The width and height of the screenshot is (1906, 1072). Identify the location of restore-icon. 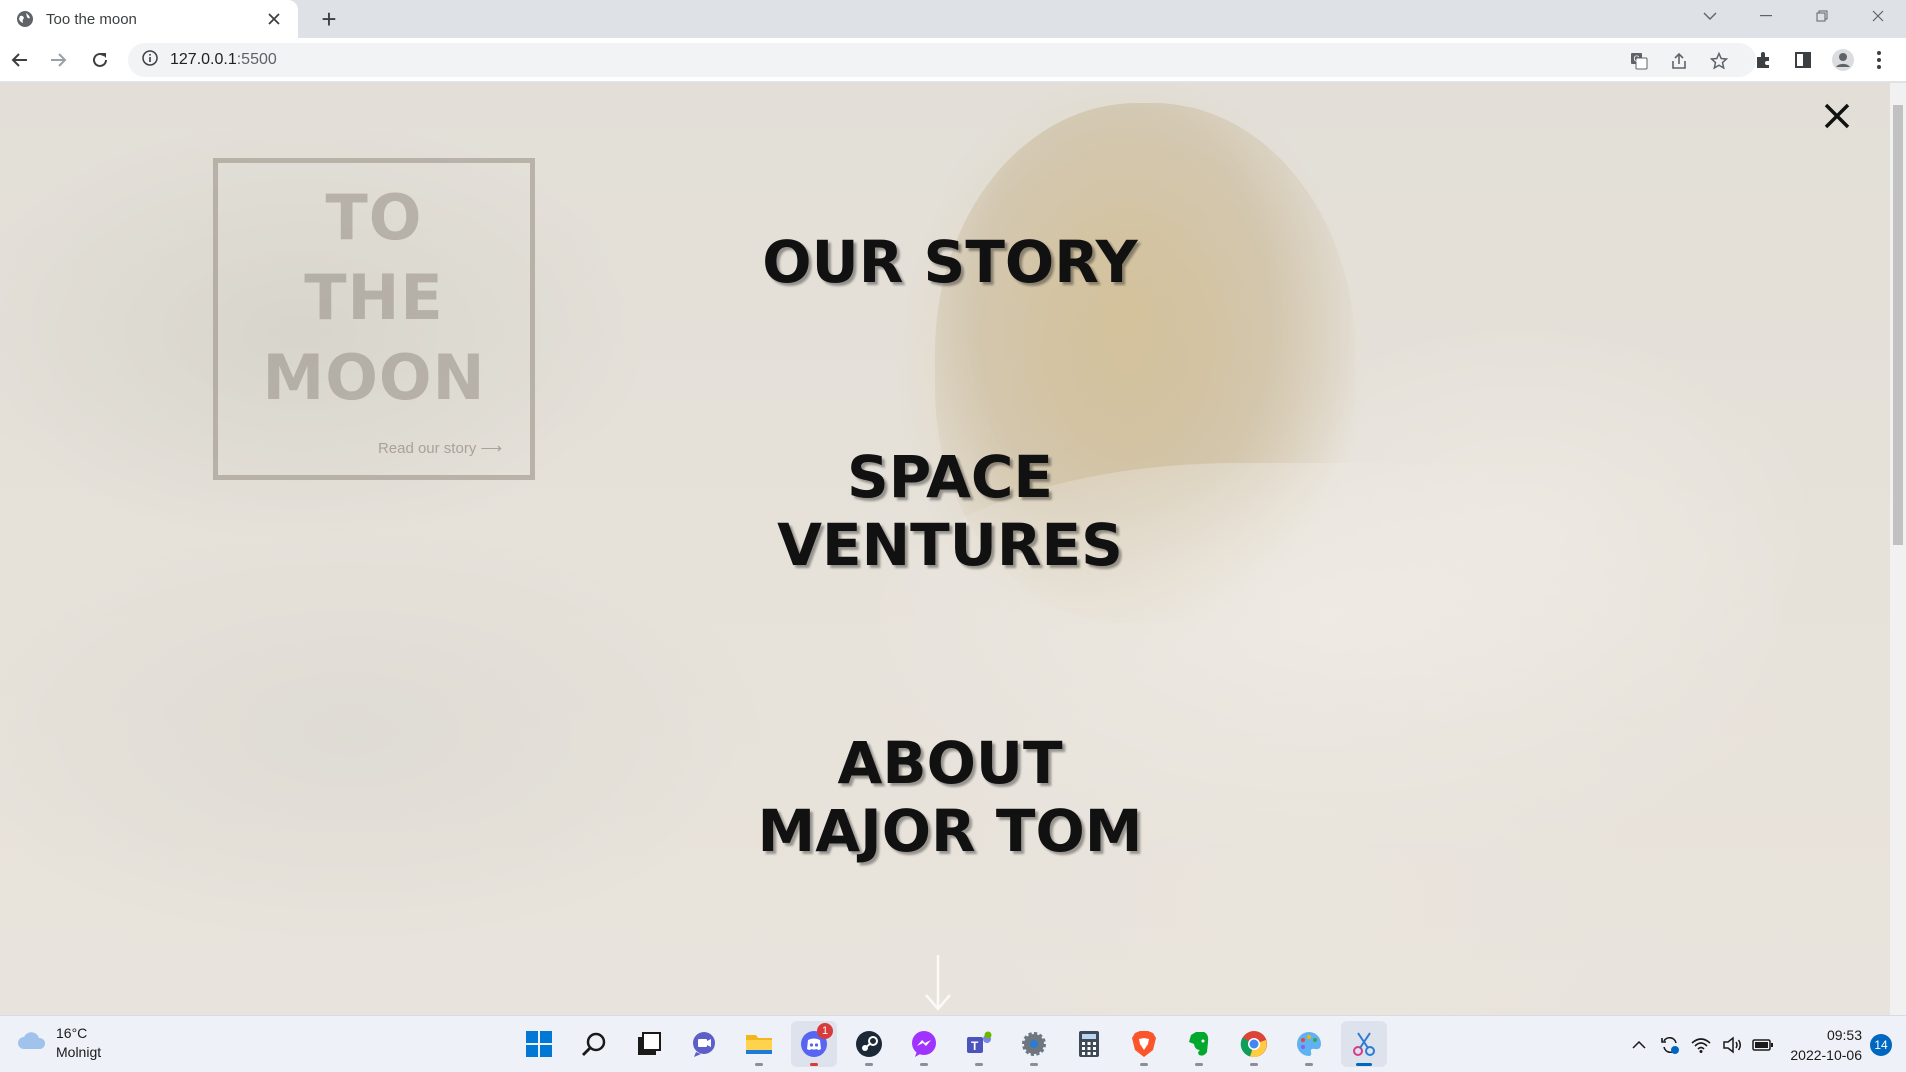
(1822, 16).